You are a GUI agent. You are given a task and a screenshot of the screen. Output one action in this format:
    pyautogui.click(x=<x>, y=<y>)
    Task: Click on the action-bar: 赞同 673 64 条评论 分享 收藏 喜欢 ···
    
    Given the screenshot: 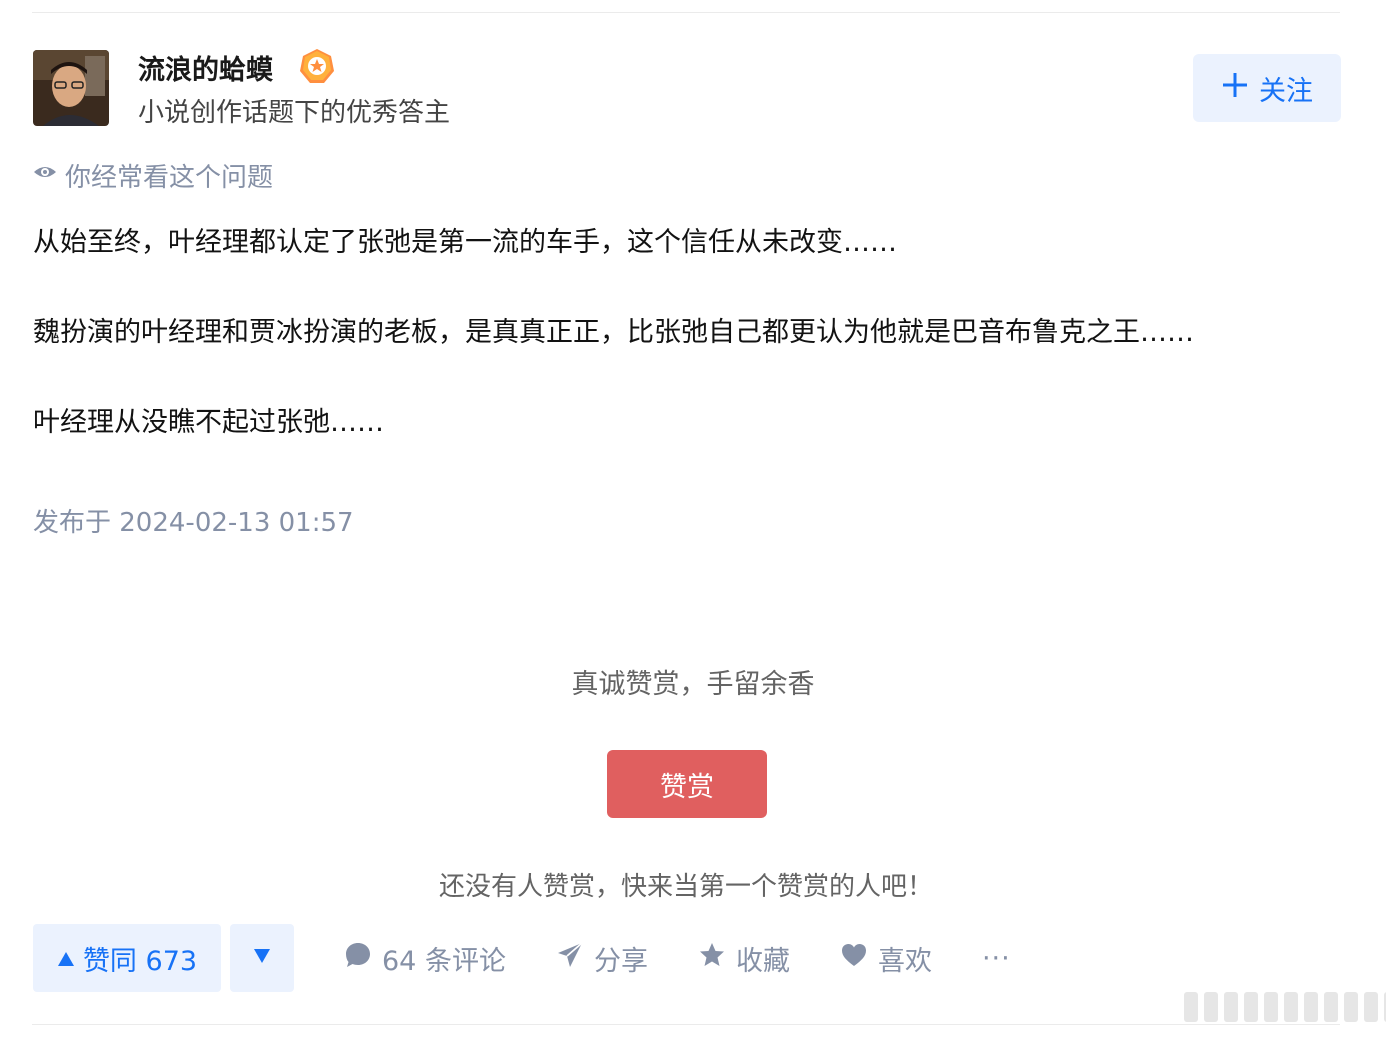 What is the action you would take?
    pyautogui.click(x=522, y=958)
    